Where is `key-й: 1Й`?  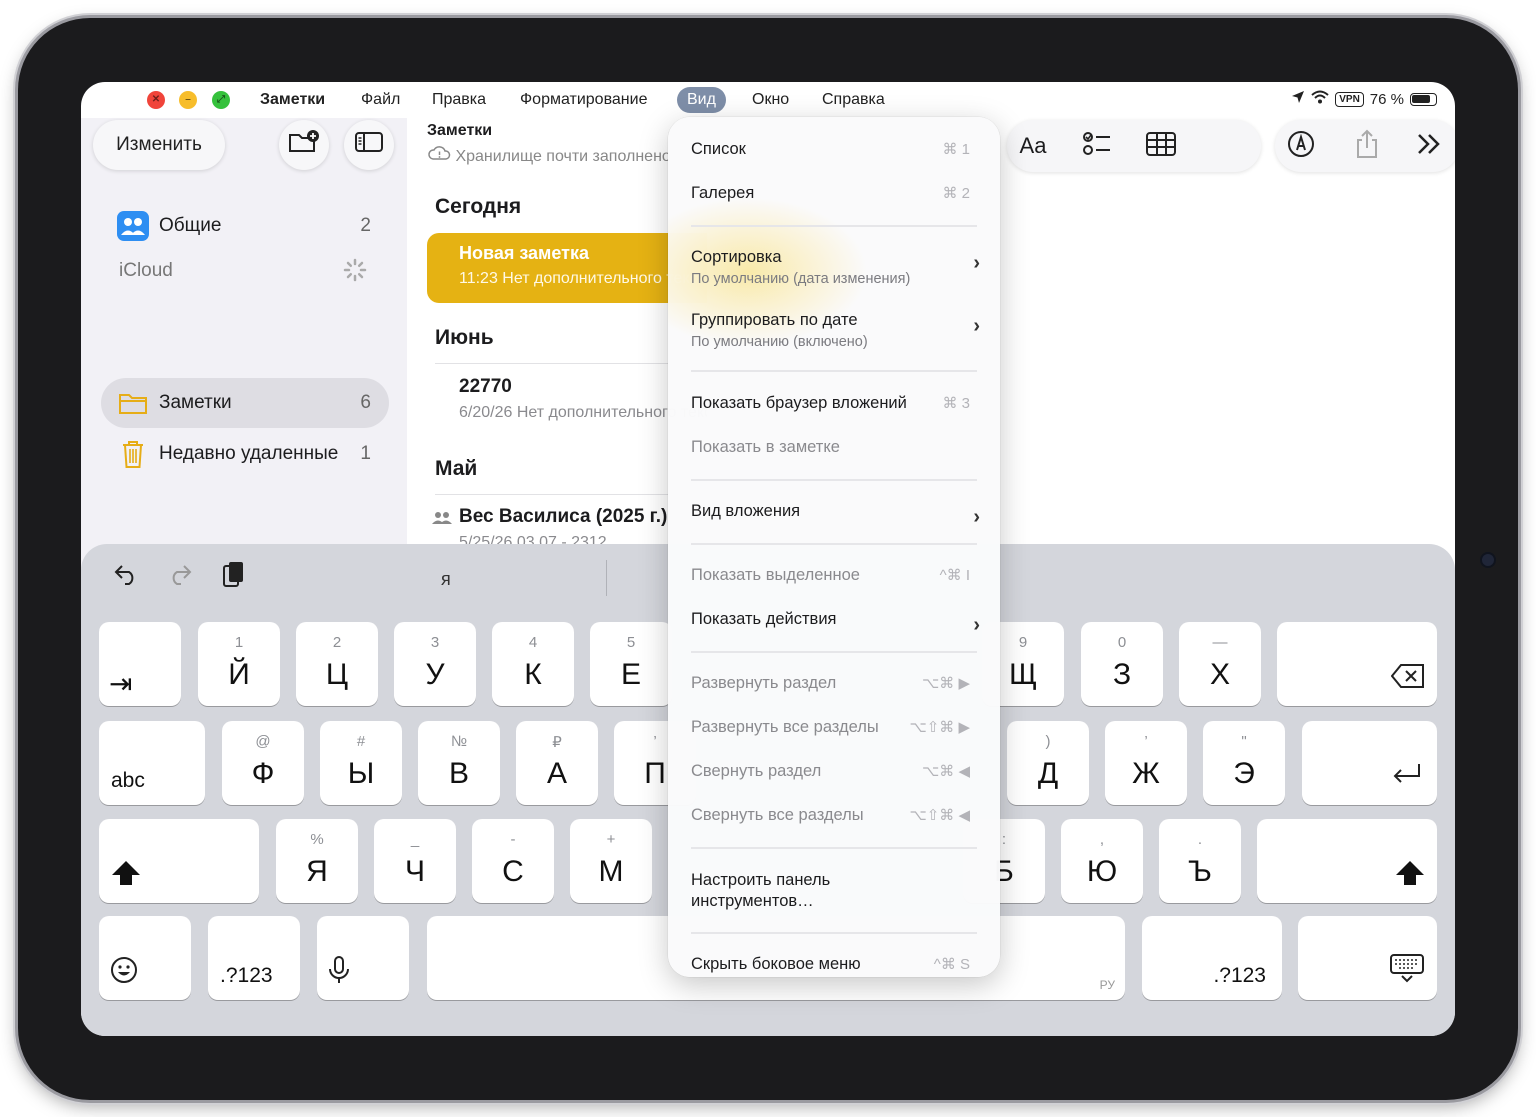 key-й: 1Й is located at coordinates (239, 664).